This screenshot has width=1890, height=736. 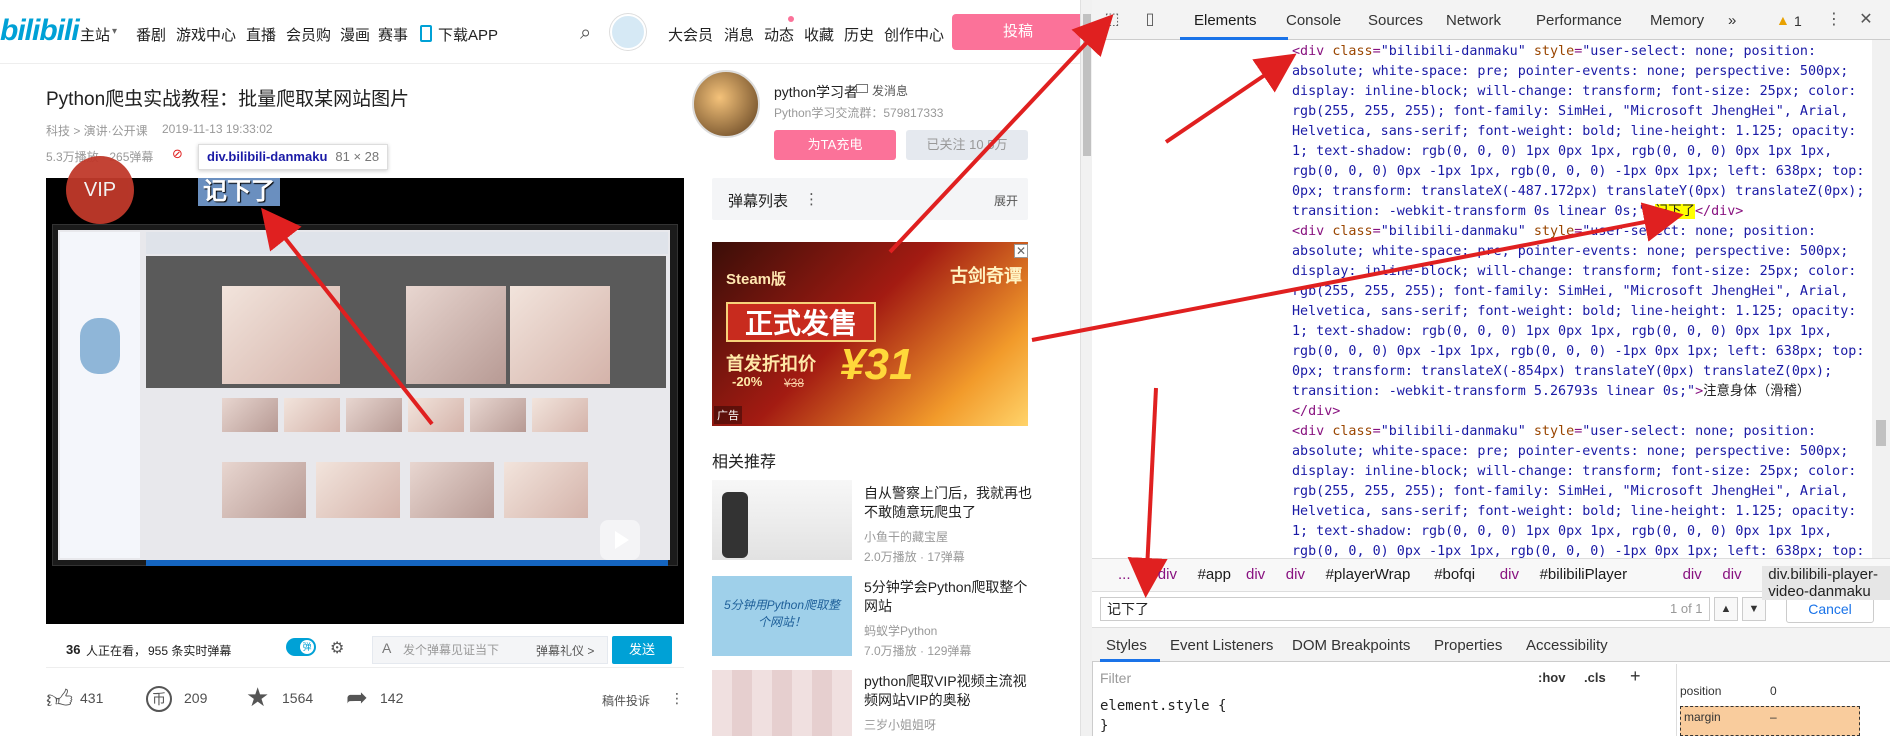 What do you see at coordinates (626, 700) in the screenshot?
I see `report-link: 稿件投诉` at bounding box center [626, 700].